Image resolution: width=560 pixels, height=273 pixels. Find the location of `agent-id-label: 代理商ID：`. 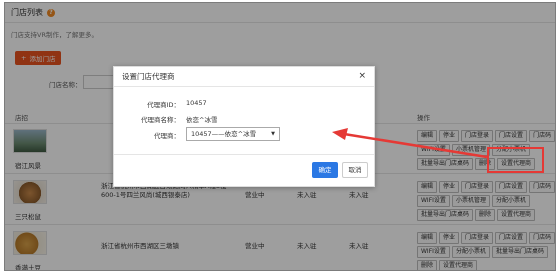

agent-id-label: 代理商ID： is located at coordinates (163, 105).